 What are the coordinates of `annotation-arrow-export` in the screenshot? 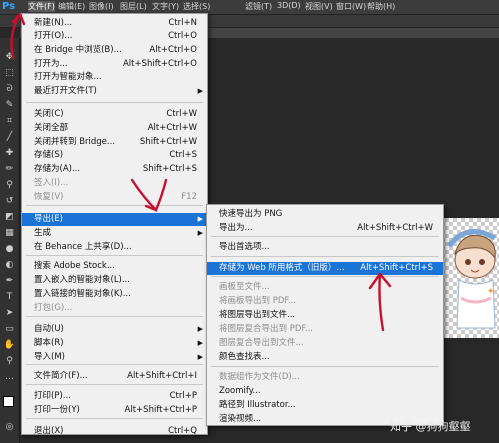 It's located at (149, 195).